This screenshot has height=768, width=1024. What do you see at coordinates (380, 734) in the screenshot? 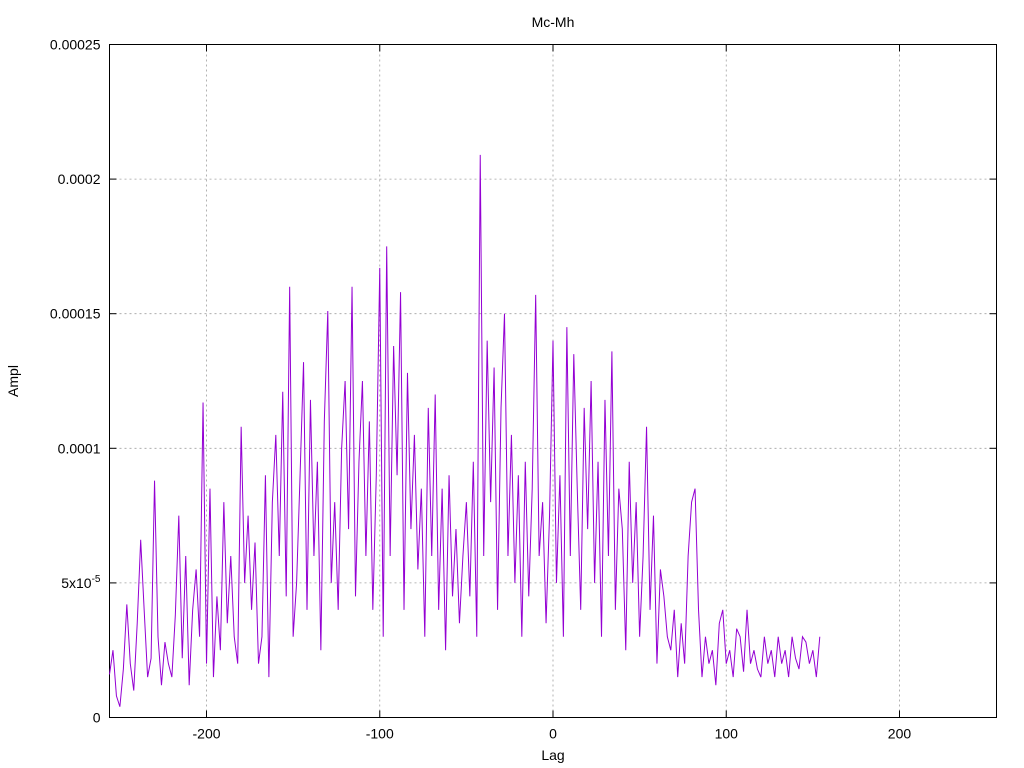
I see `x-tick-label: -100` at bounding box center [380, 734].